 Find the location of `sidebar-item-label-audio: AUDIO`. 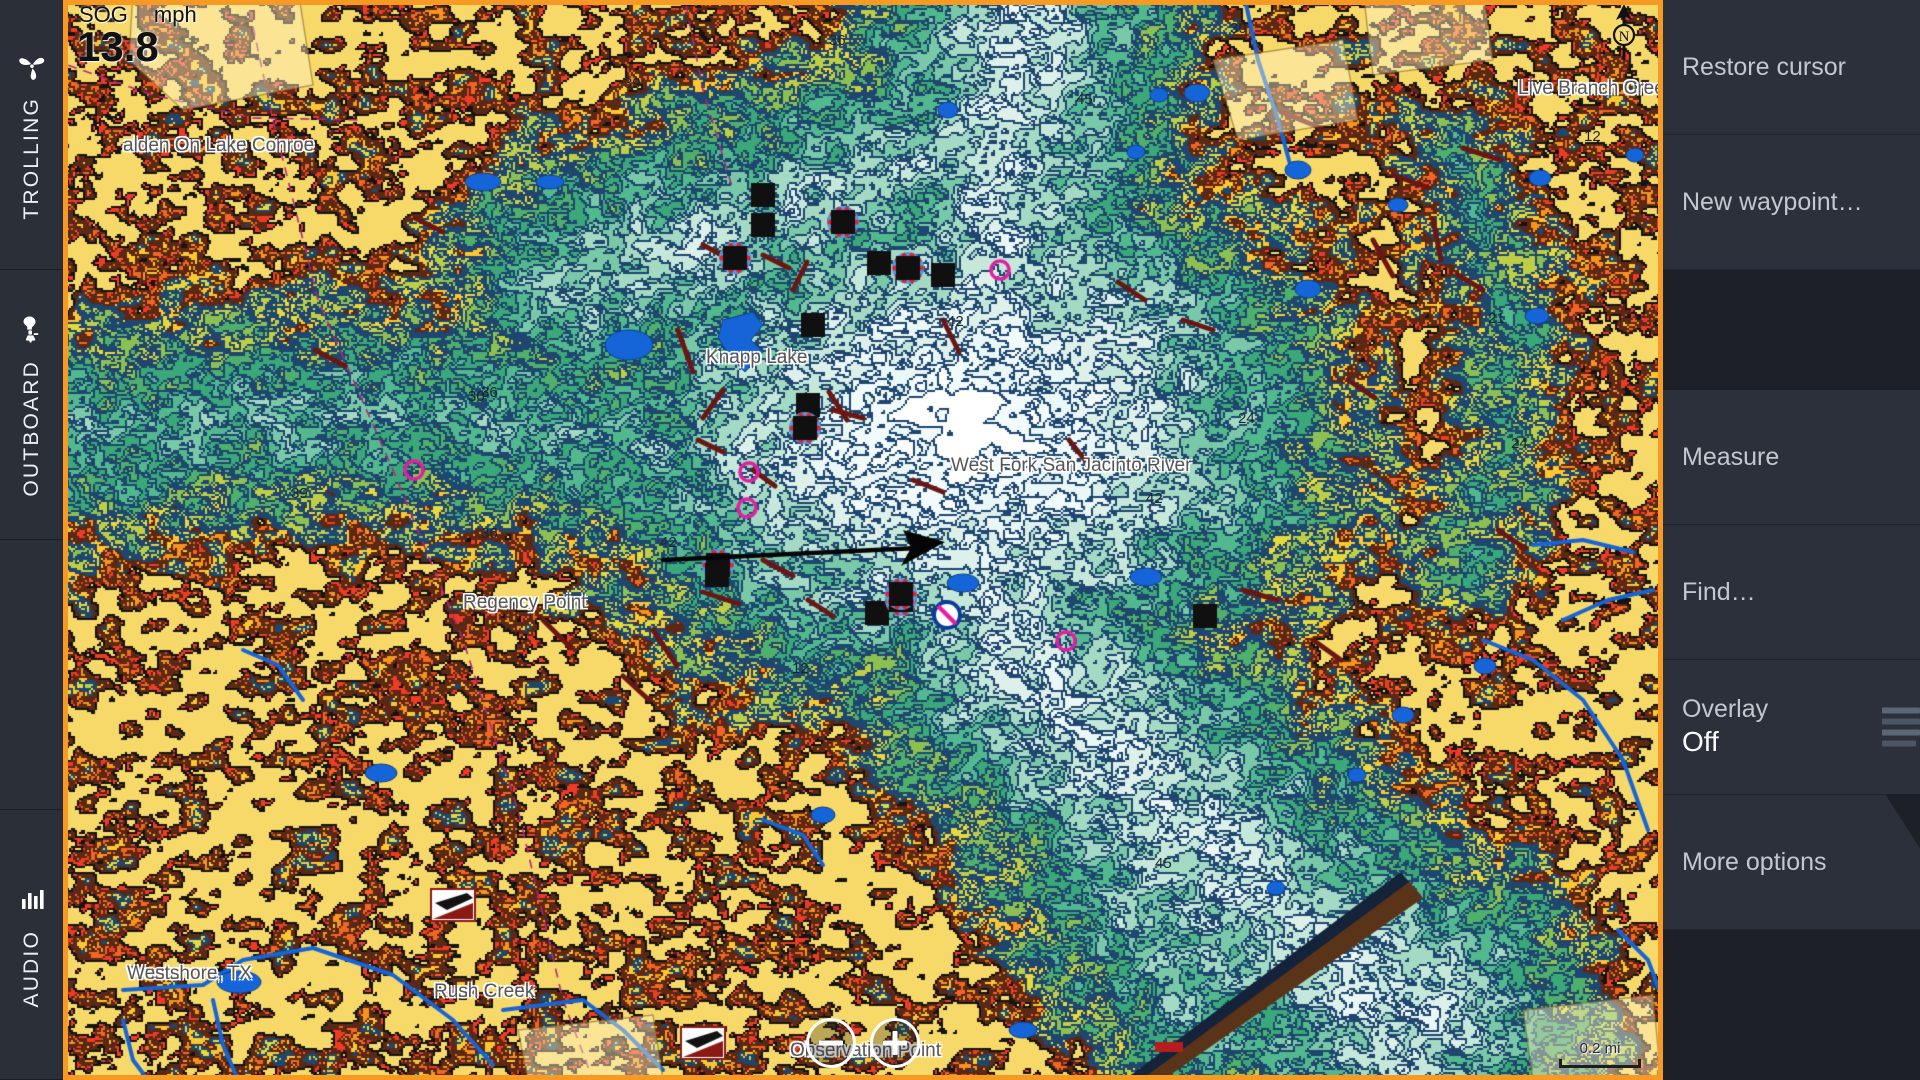

sidebar-item-label-audio: AUDIO is located at coordinates (31, 968).